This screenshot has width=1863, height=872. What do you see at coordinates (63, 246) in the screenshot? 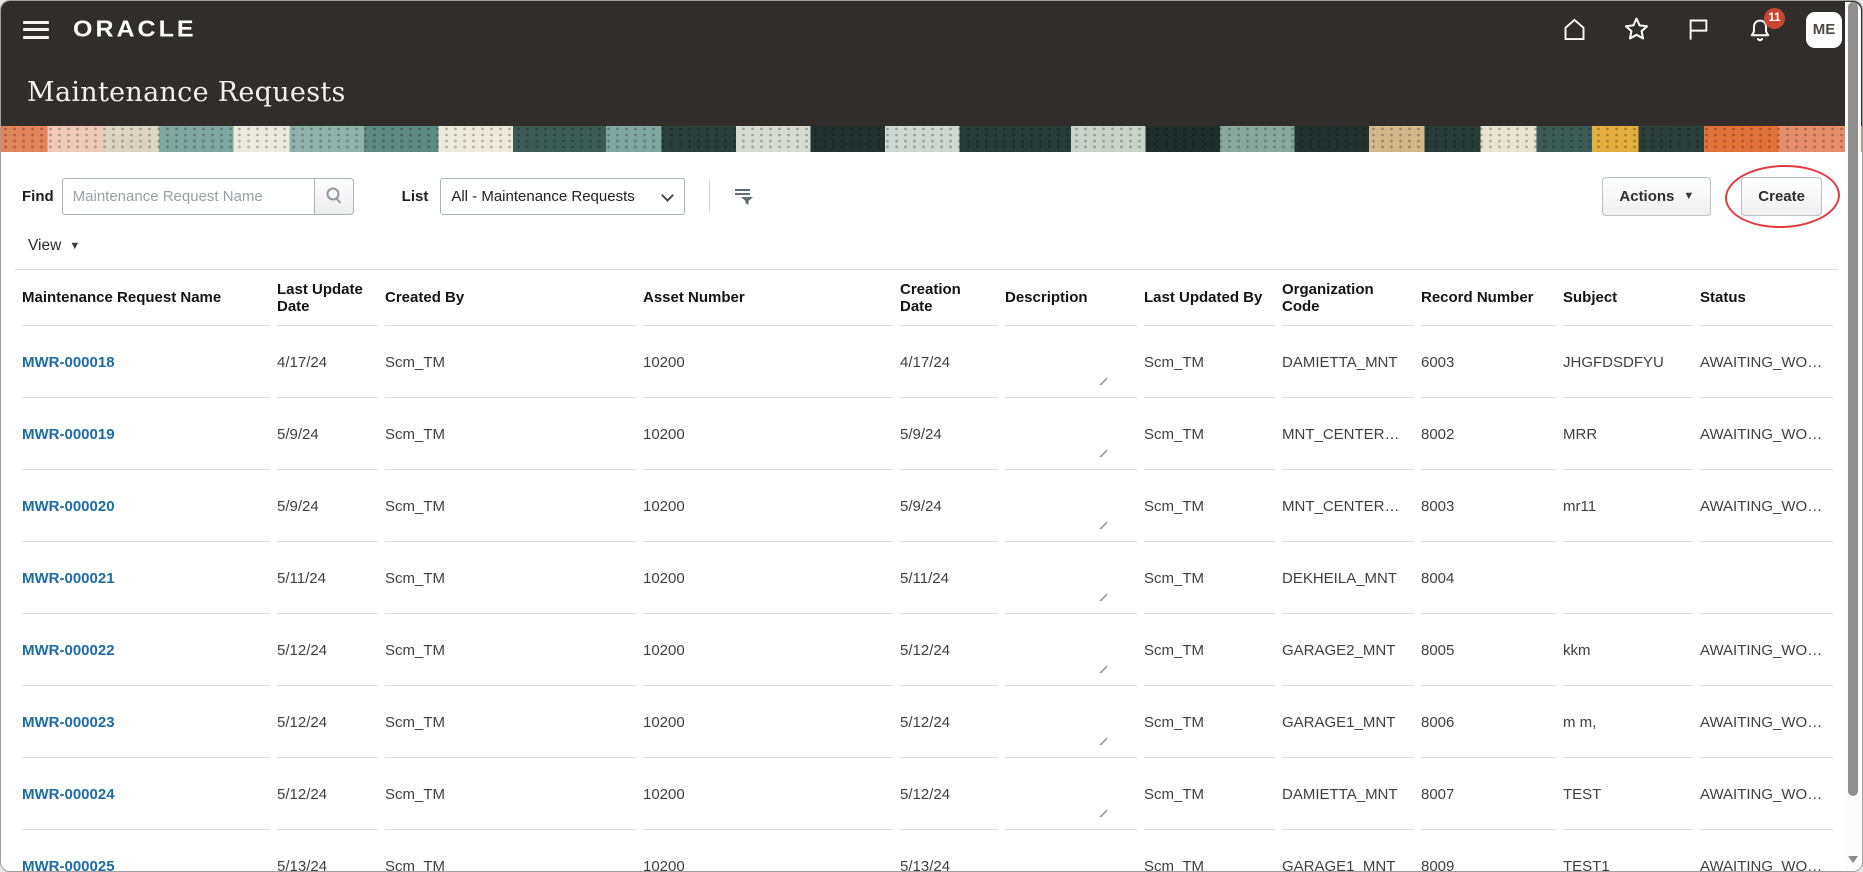
I see `view-menu: View ▼` at bounding box center [63, 246].